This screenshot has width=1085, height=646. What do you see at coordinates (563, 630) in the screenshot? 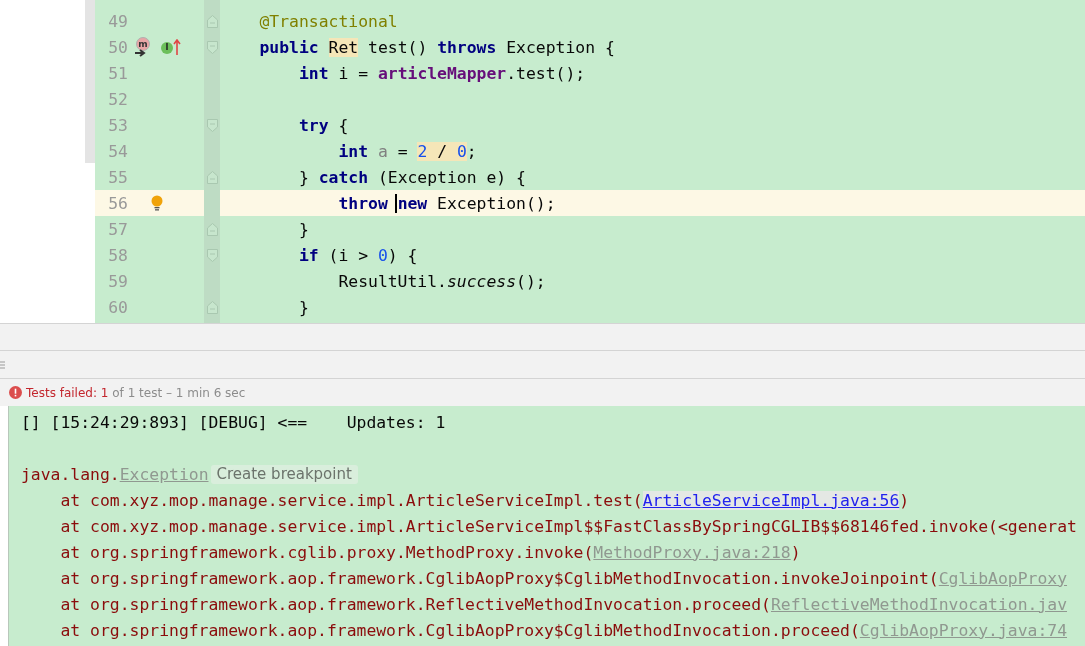
I see `console-line: at org.springframework.aop.framework.CglibAopProxy$CglibMethodInvocation.proceed(CglibAopProxy.java:74` at bounding box center [563, 630].